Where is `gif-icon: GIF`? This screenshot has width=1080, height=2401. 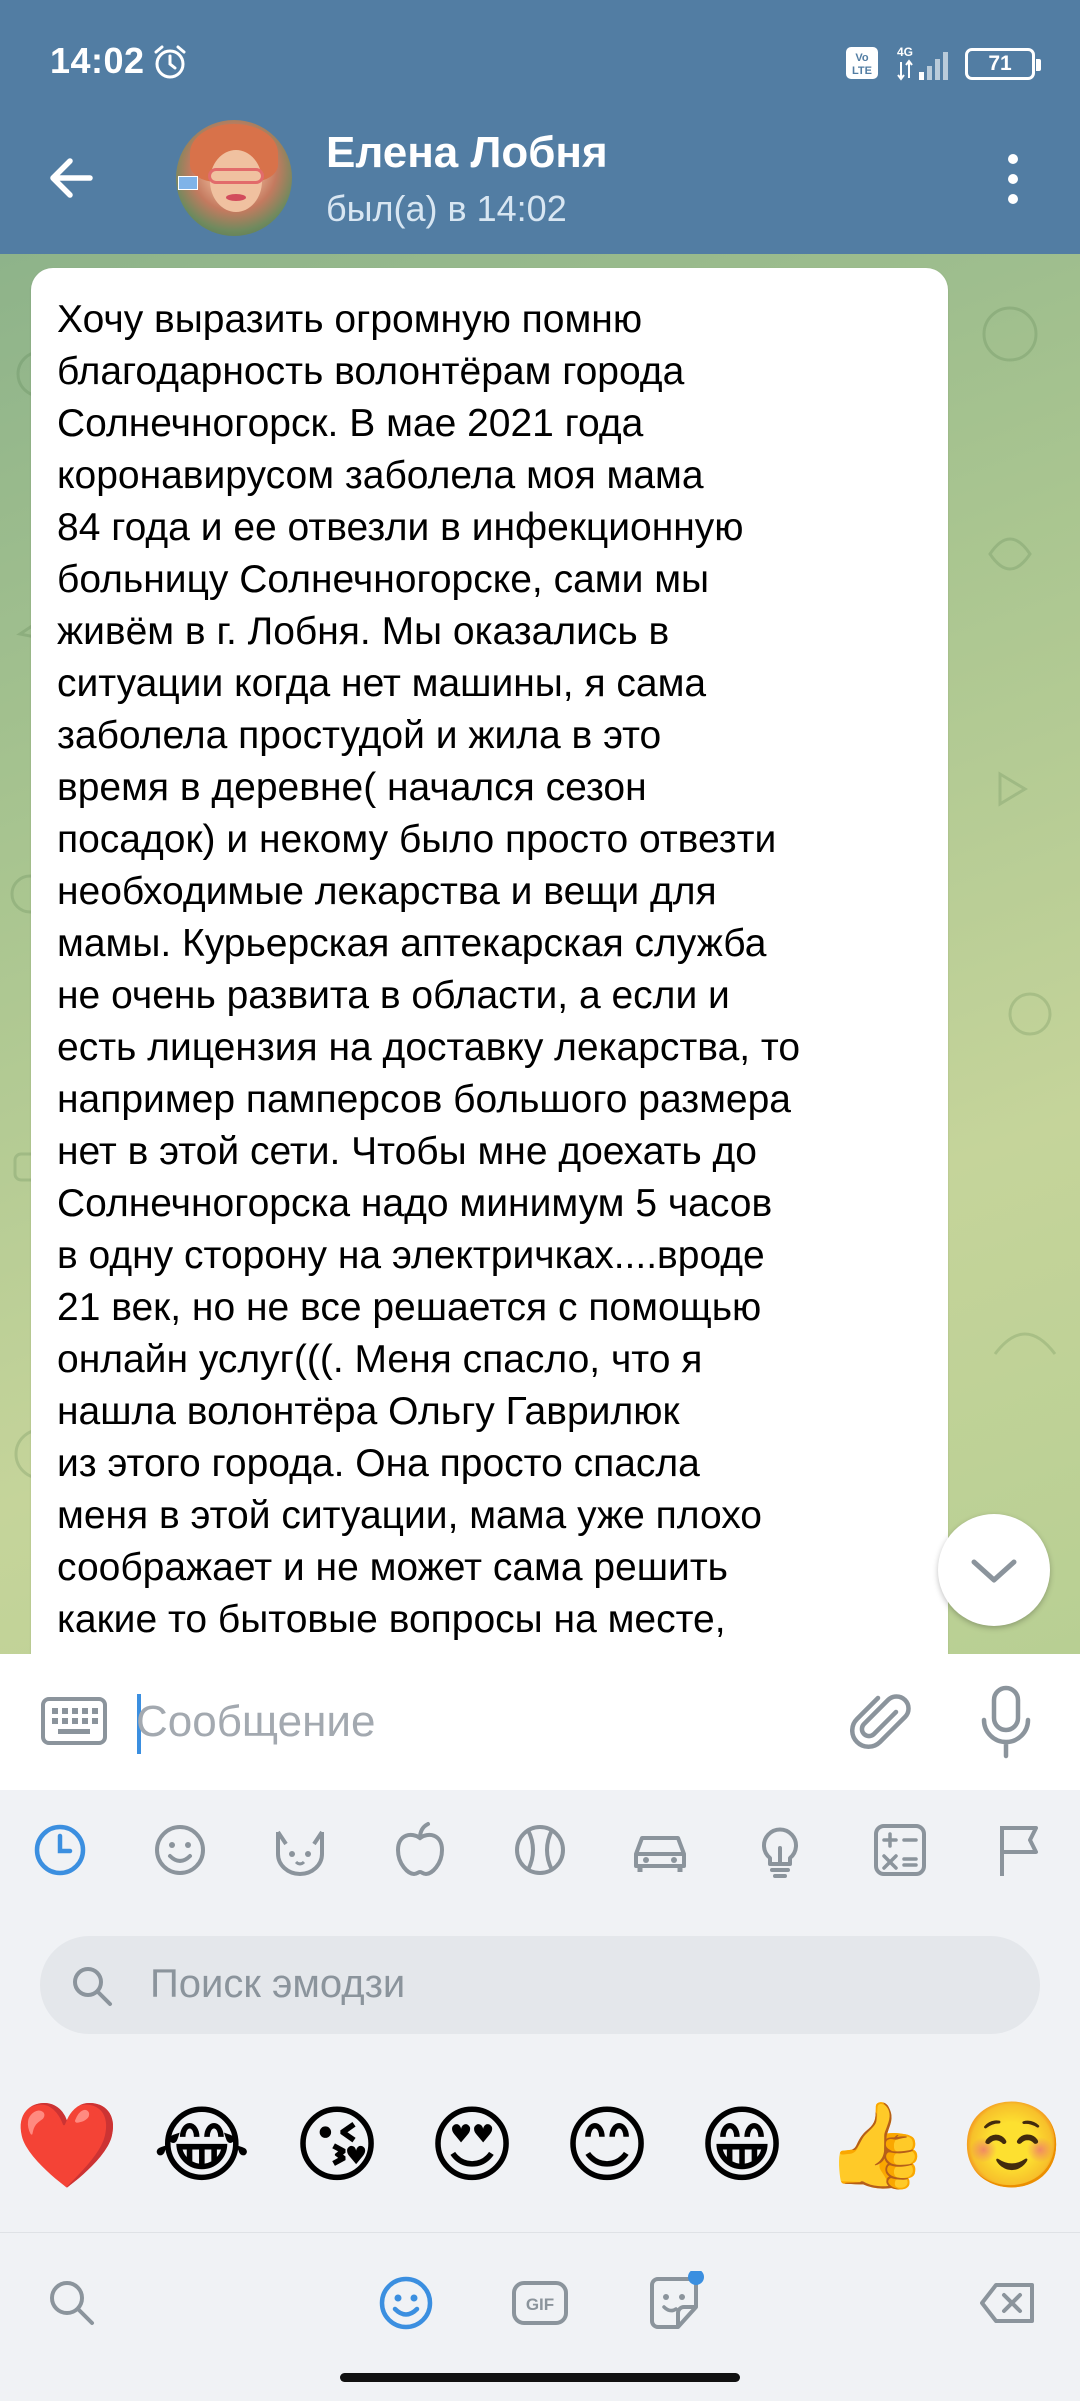
gif-icon: GIF is located at coordinates (540, 2303).